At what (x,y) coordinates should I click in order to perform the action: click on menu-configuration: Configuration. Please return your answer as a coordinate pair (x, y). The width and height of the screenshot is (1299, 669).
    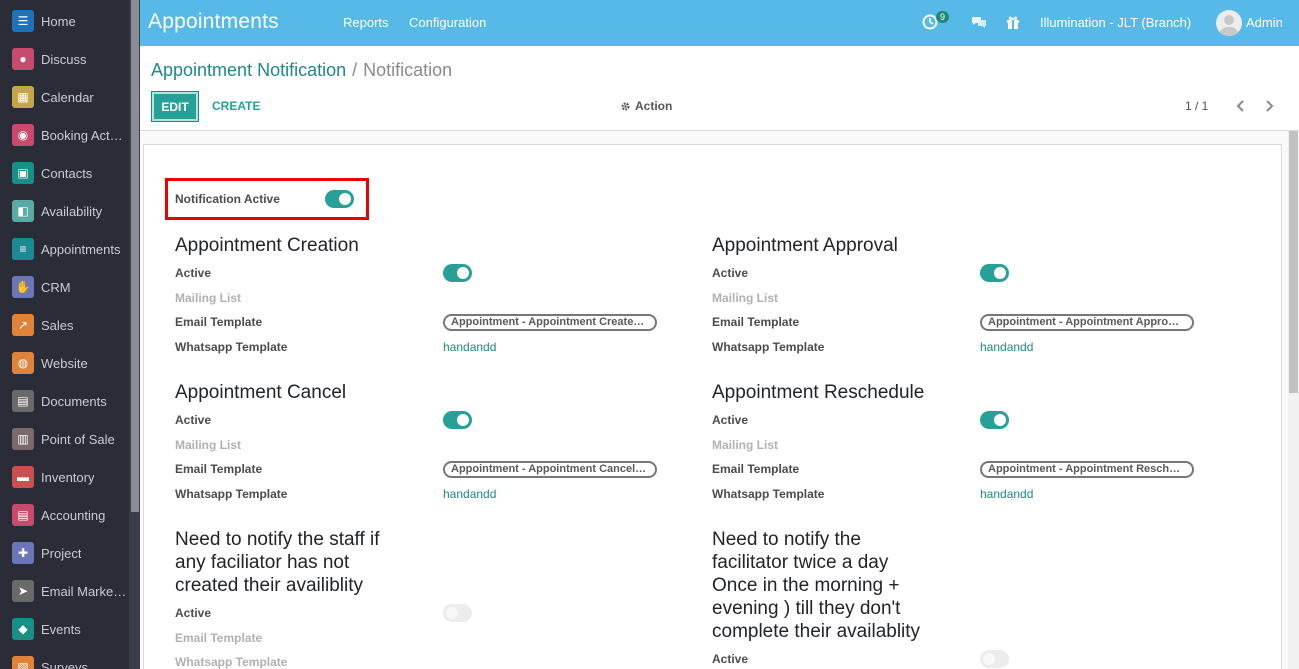
    Looking at the image, I should click on (447, 22).